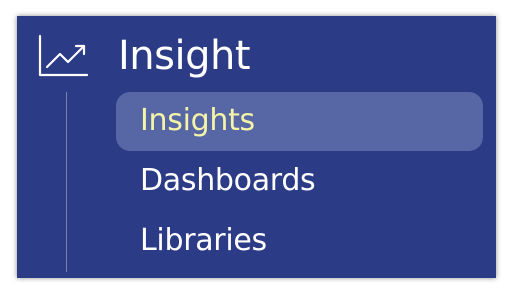  Describe the element at coordinates (197, 120) in the screenshot. I see `nav-item-label: Insights` at that location.